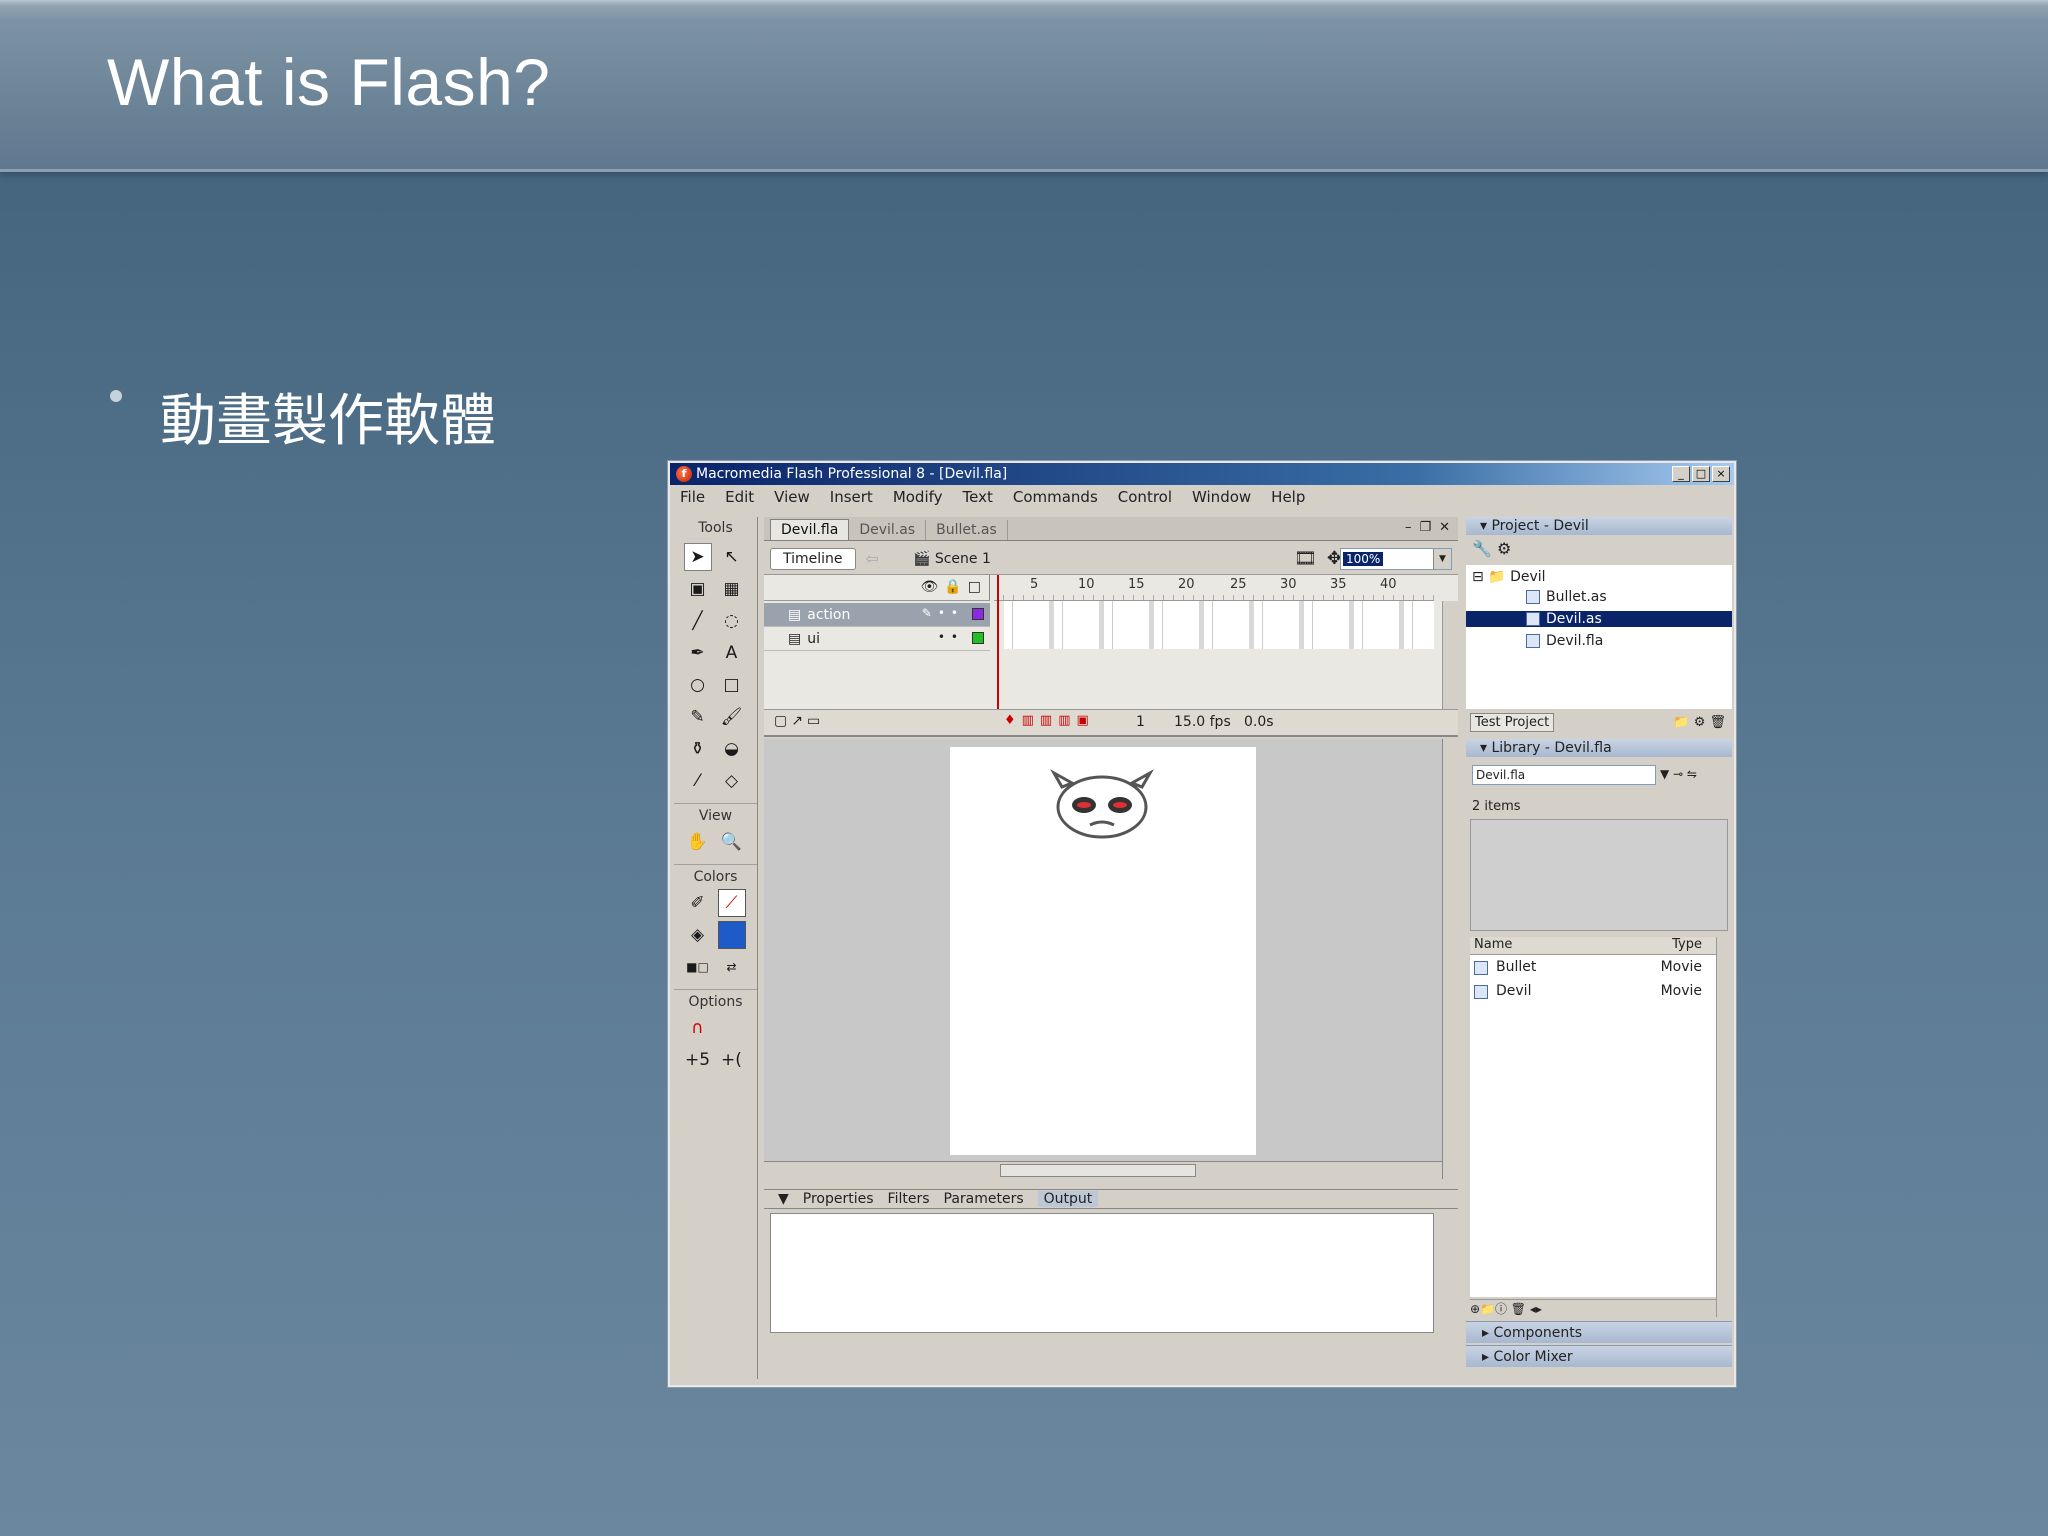 The height and width of the screenshot is (1536, 2048). I want to click on tab-parameters: Parameters, so click(984, 1199).